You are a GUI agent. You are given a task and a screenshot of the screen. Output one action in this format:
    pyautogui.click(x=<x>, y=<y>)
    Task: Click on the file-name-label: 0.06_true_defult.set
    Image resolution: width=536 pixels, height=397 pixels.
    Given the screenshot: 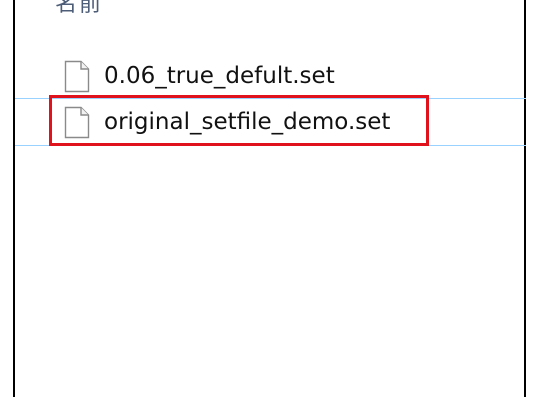 What is the action you would take?
    pyautogui.click(x=219, y=76)
    